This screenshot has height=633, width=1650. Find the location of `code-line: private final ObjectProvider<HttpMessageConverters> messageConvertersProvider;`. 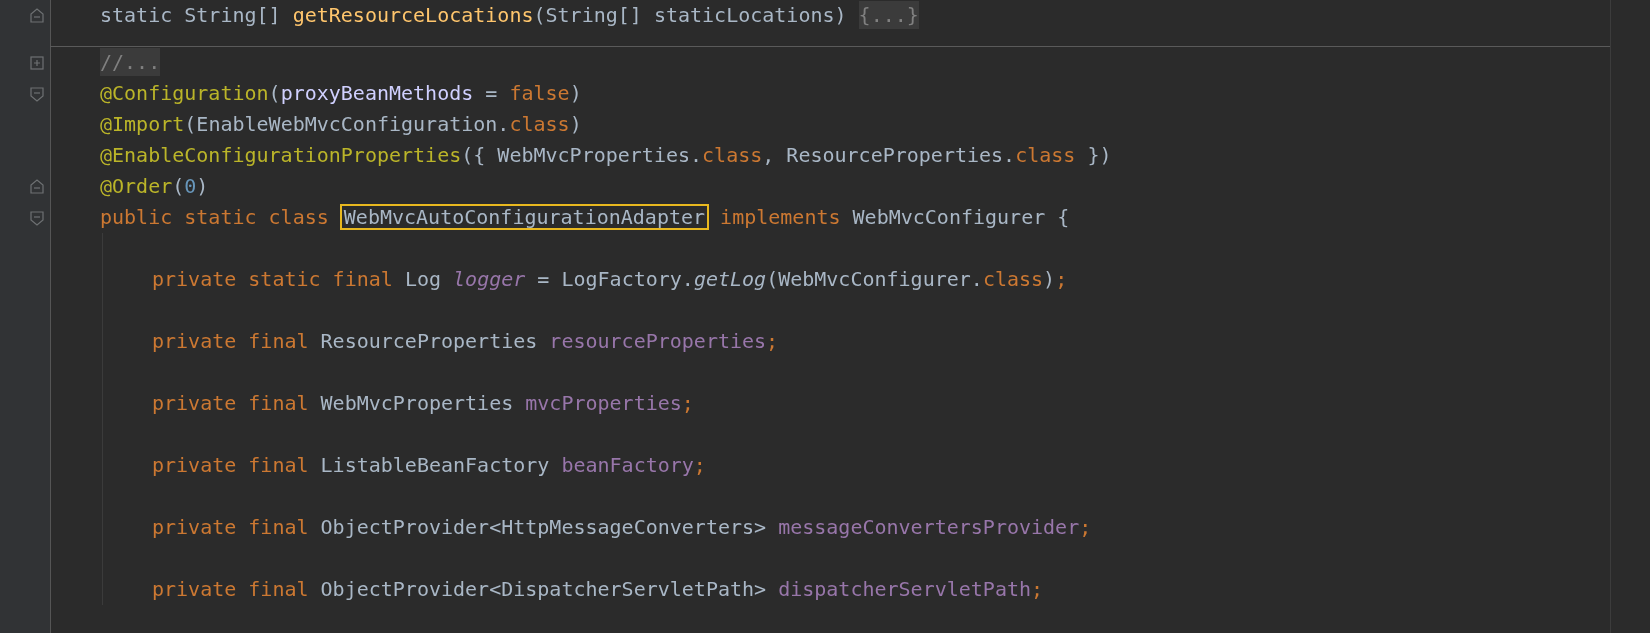

code-line: private final ObjectProvider<HttpMessageConverters> messageConvertersProvider; is located at coordinates (622, 527).